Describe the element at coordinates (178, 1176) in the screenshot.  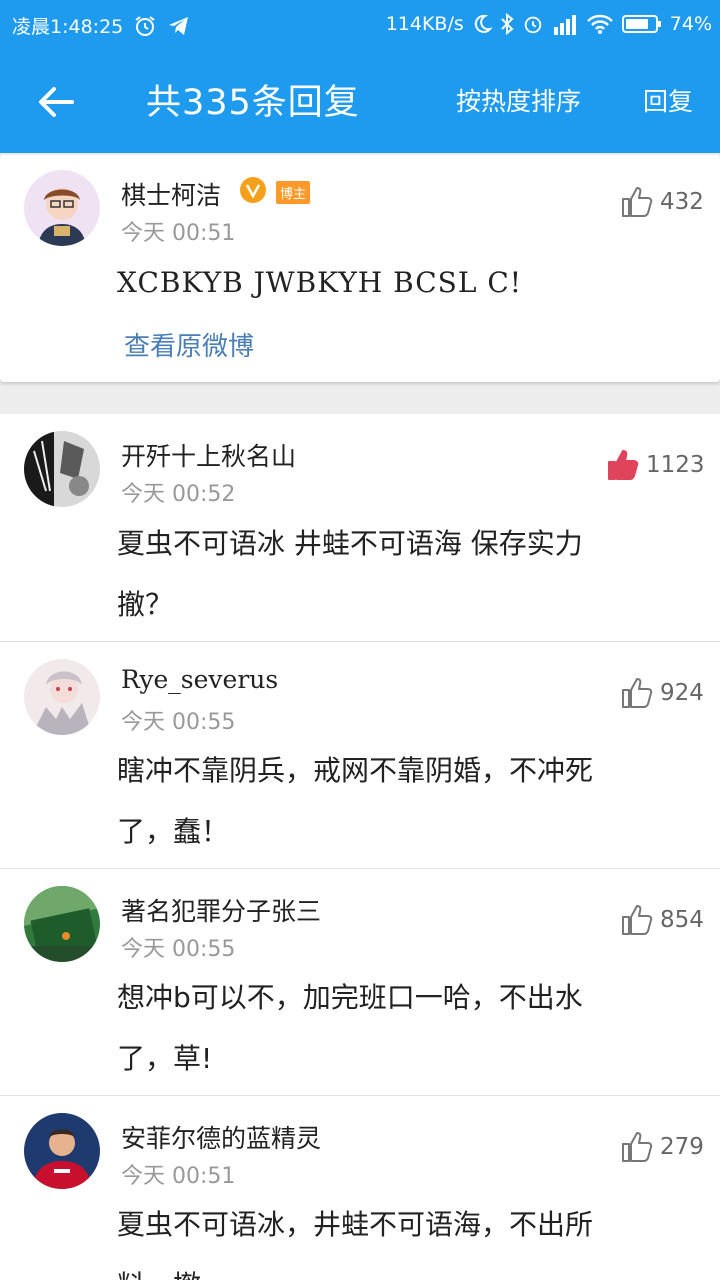
I see `comment-time: 今天 00:51` at that location.